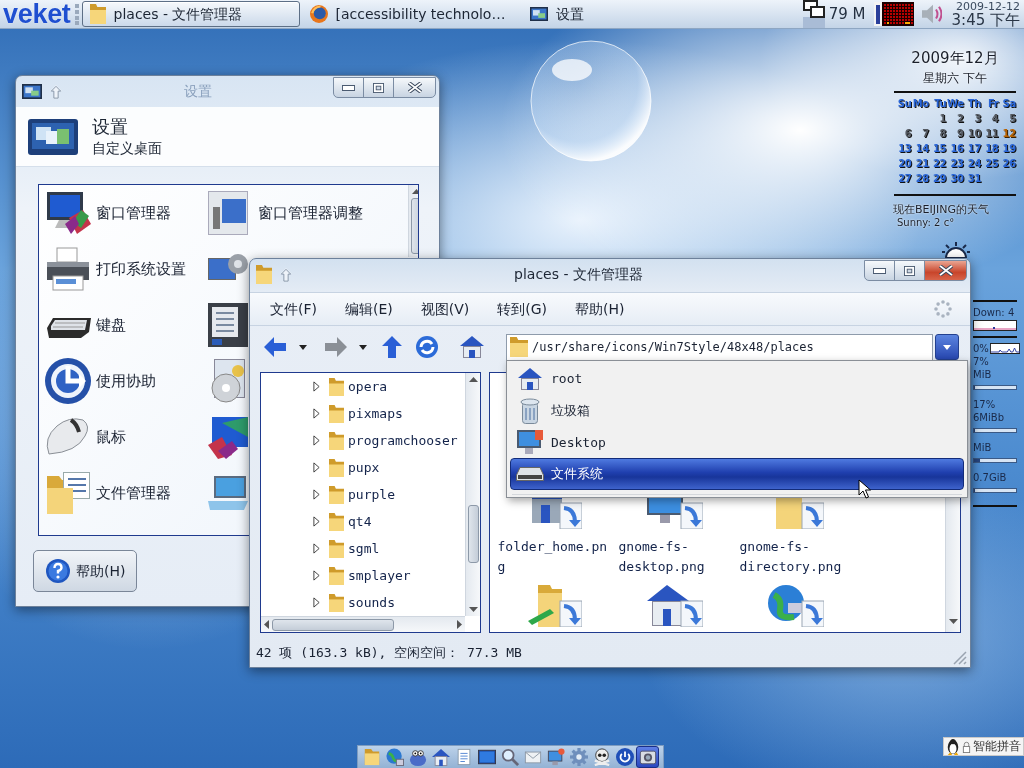 This screenshot has height=768, width=1024. What do you see at coordinates (532, 757) in the screenshot?
I see `mail-icon` at bounding box center [532, 757].